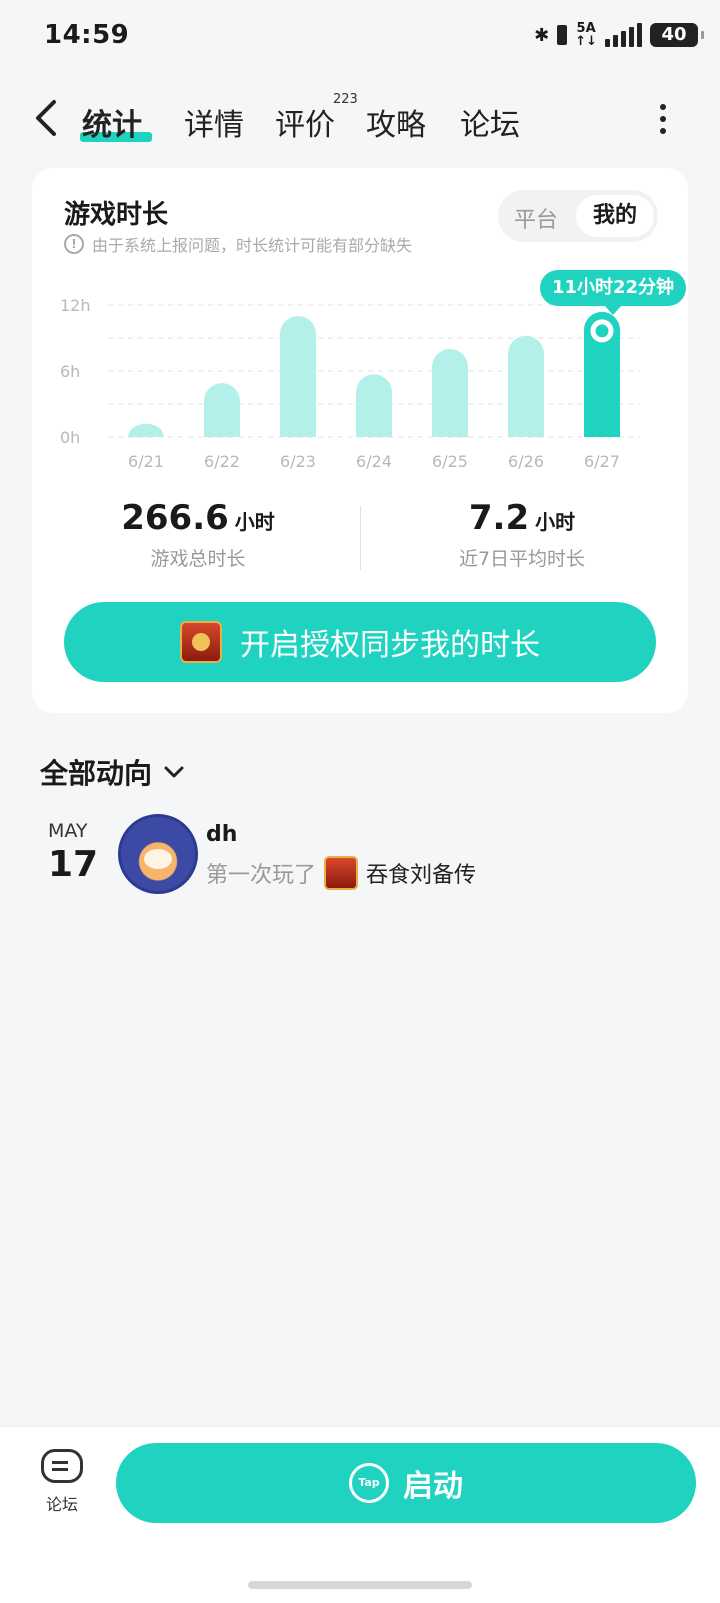  Describe the element at coordinates (374, 461) in the screenshot. I see `x-tick-label: 6/24` at that location.